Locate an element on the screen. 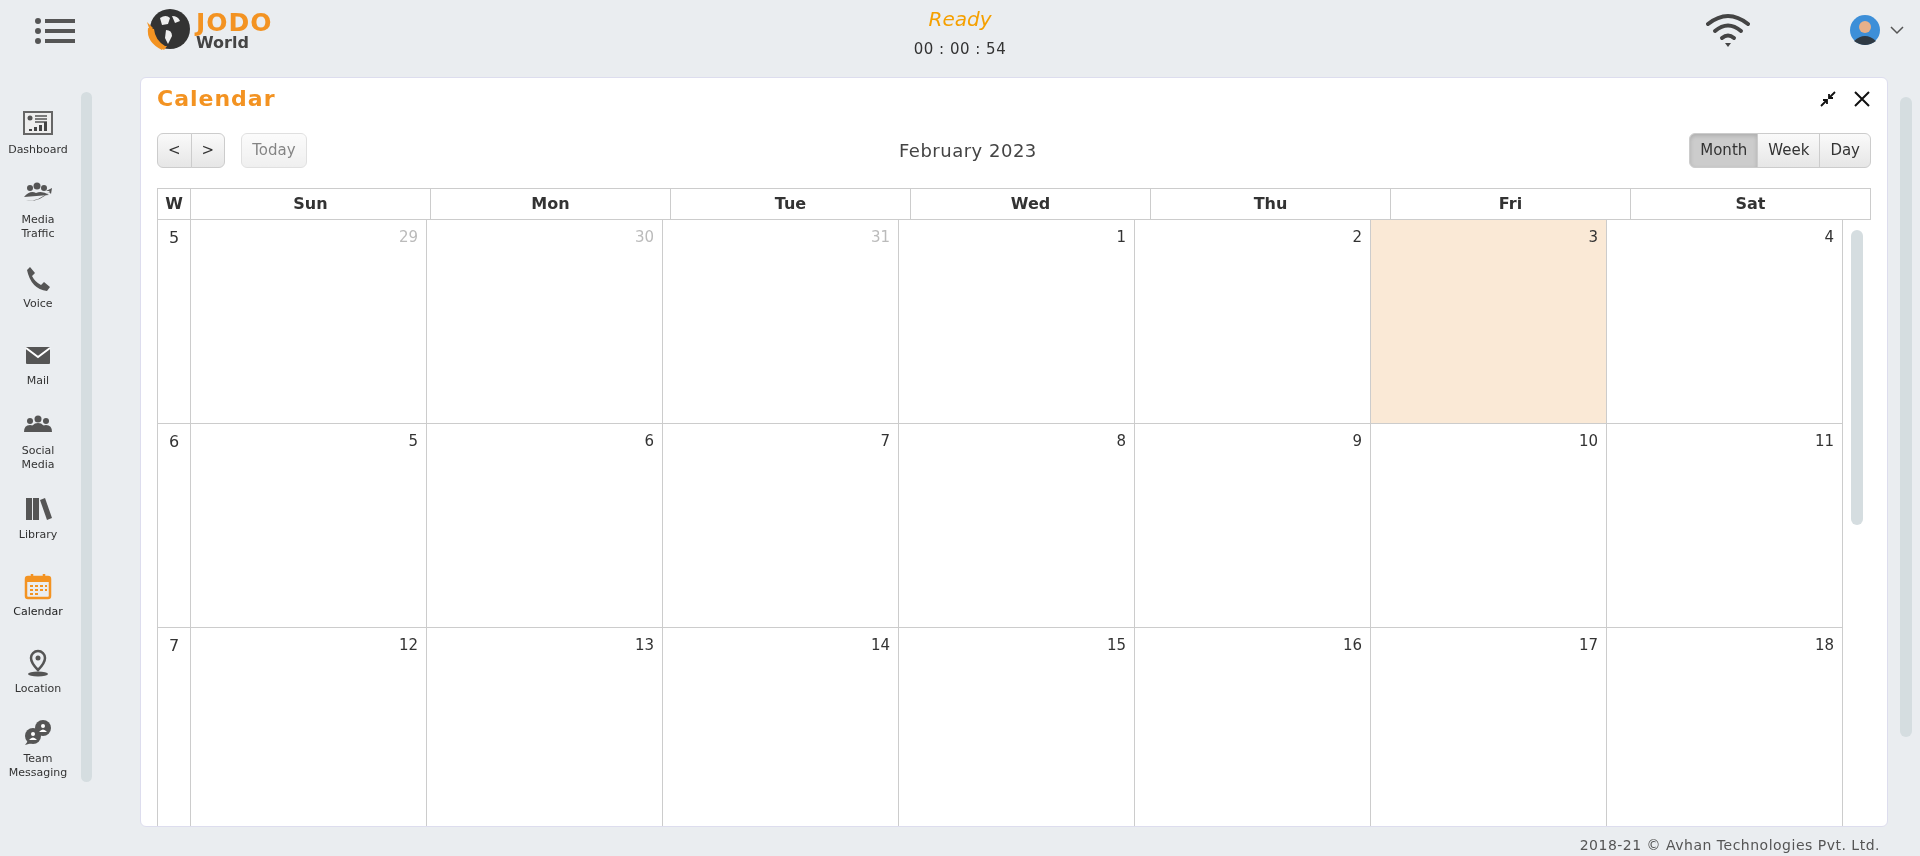 The height and width of the screenshot is (856, 1920). day-cell: 15 is located at coordinates (1017, 726).